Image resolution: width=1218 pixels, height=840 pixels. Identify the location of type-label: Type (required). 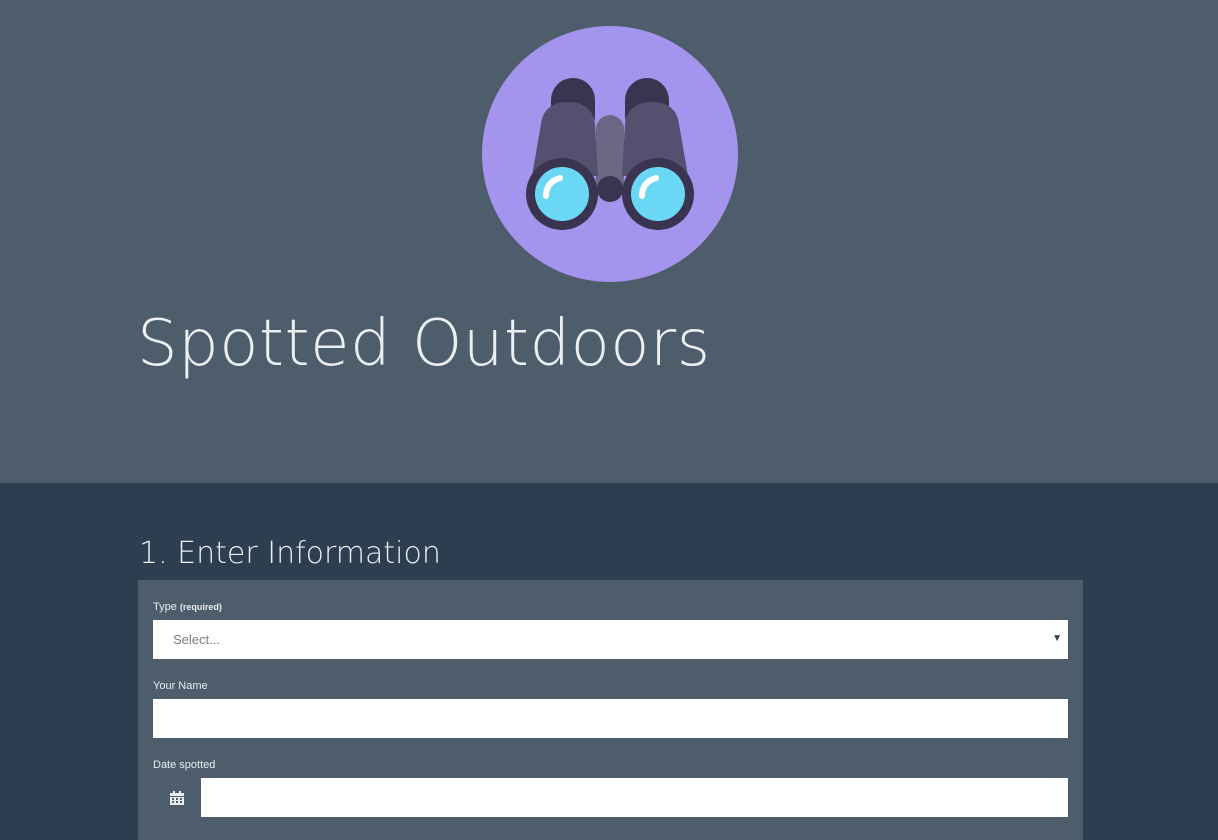
(187, 607).